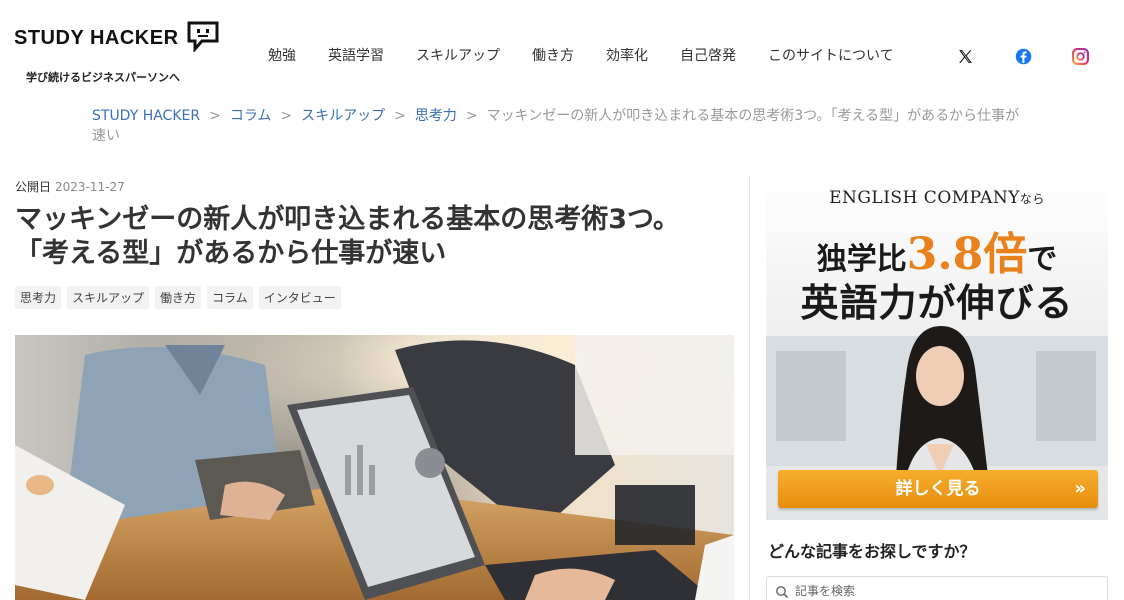  I want to click on logo-text: STUDY HACKER, so click(96, 37).